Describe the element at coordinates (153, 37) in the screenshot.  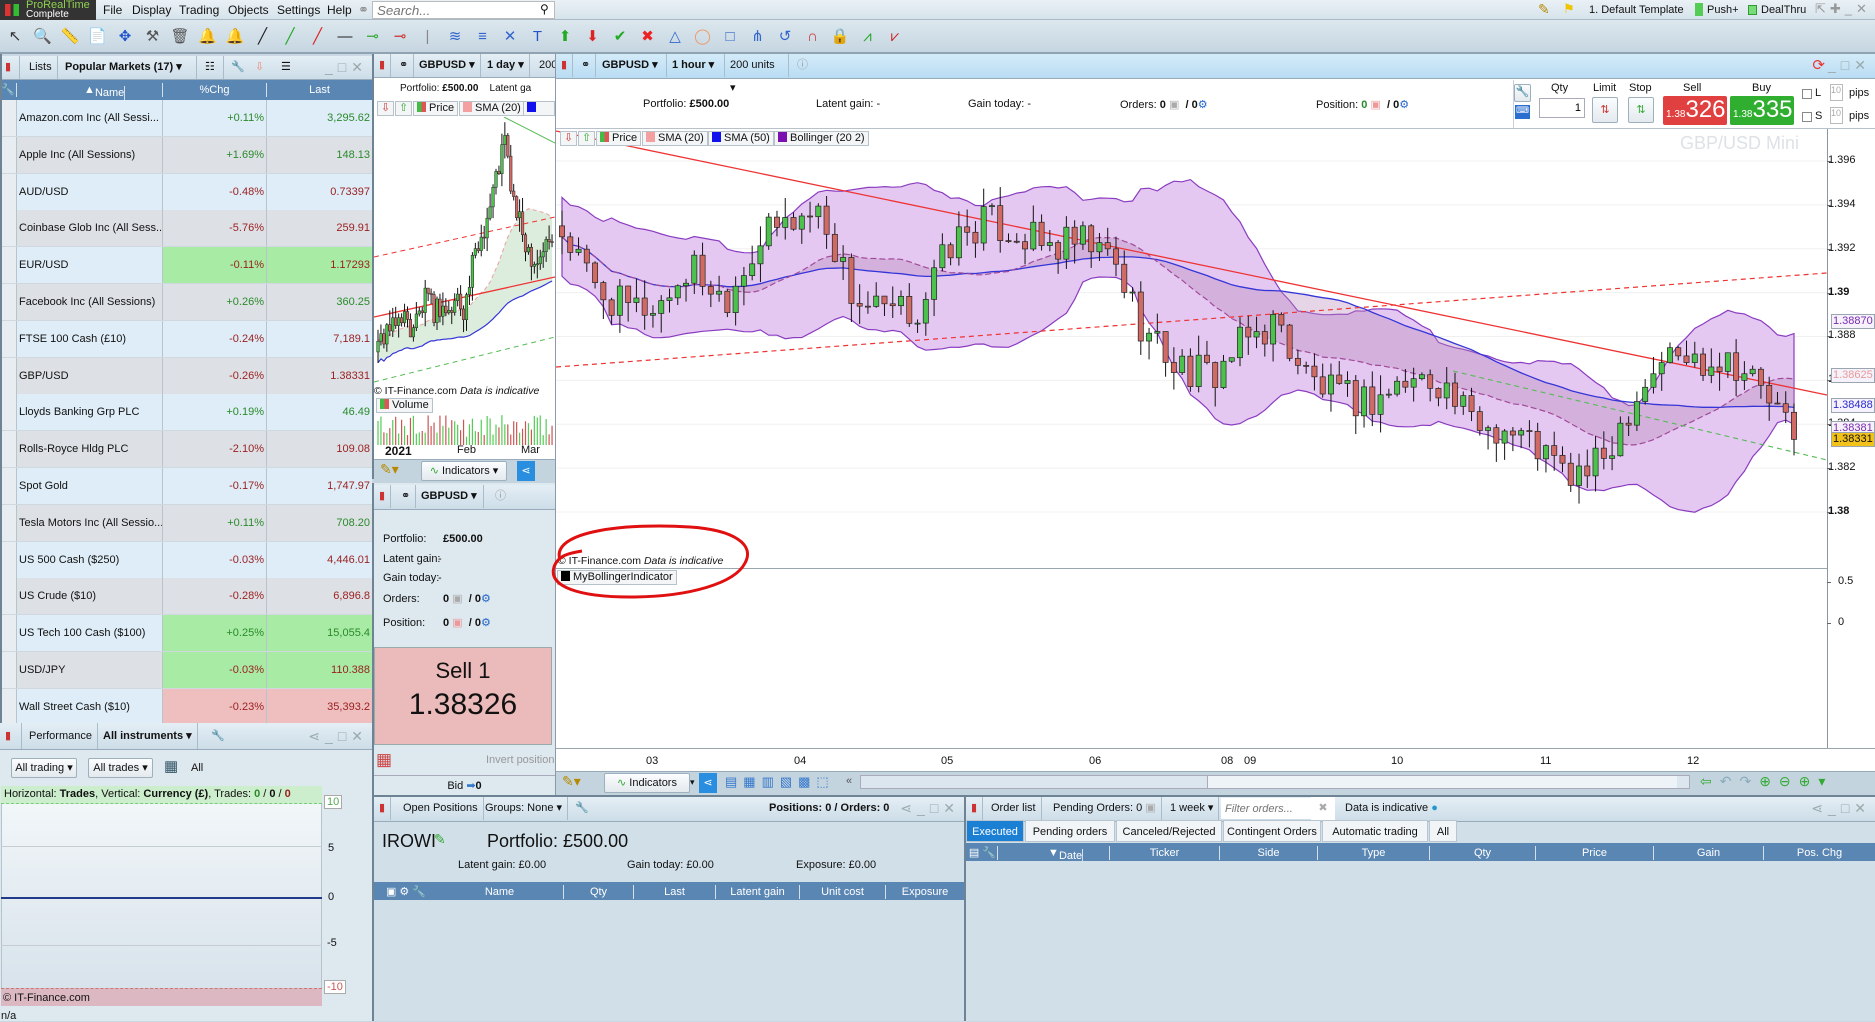
I see `toolbar-tool-icon: ⚒` at that location.